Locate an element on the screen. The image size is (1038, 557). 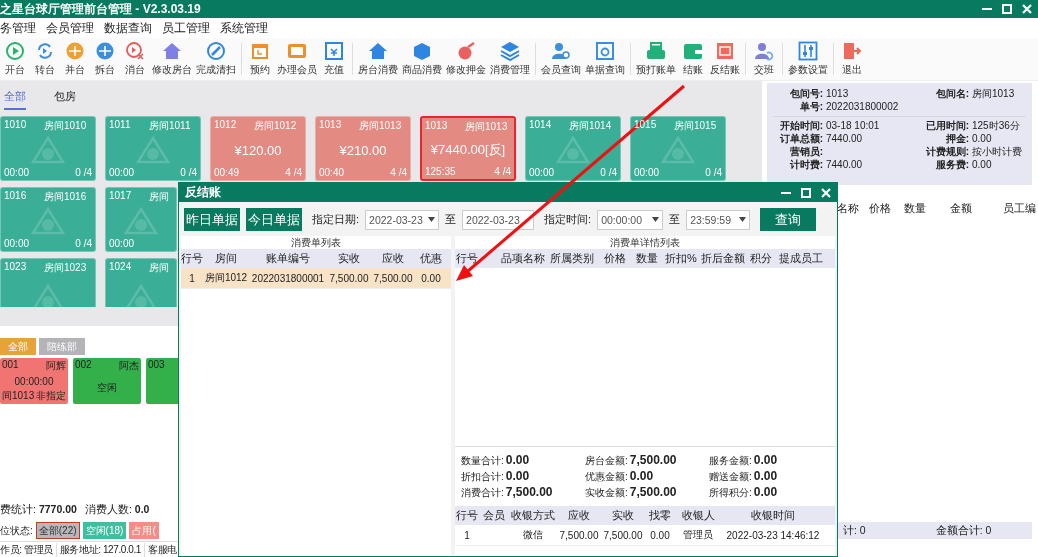
staff-name: 阿杰 is located at coordinates (129, 366).